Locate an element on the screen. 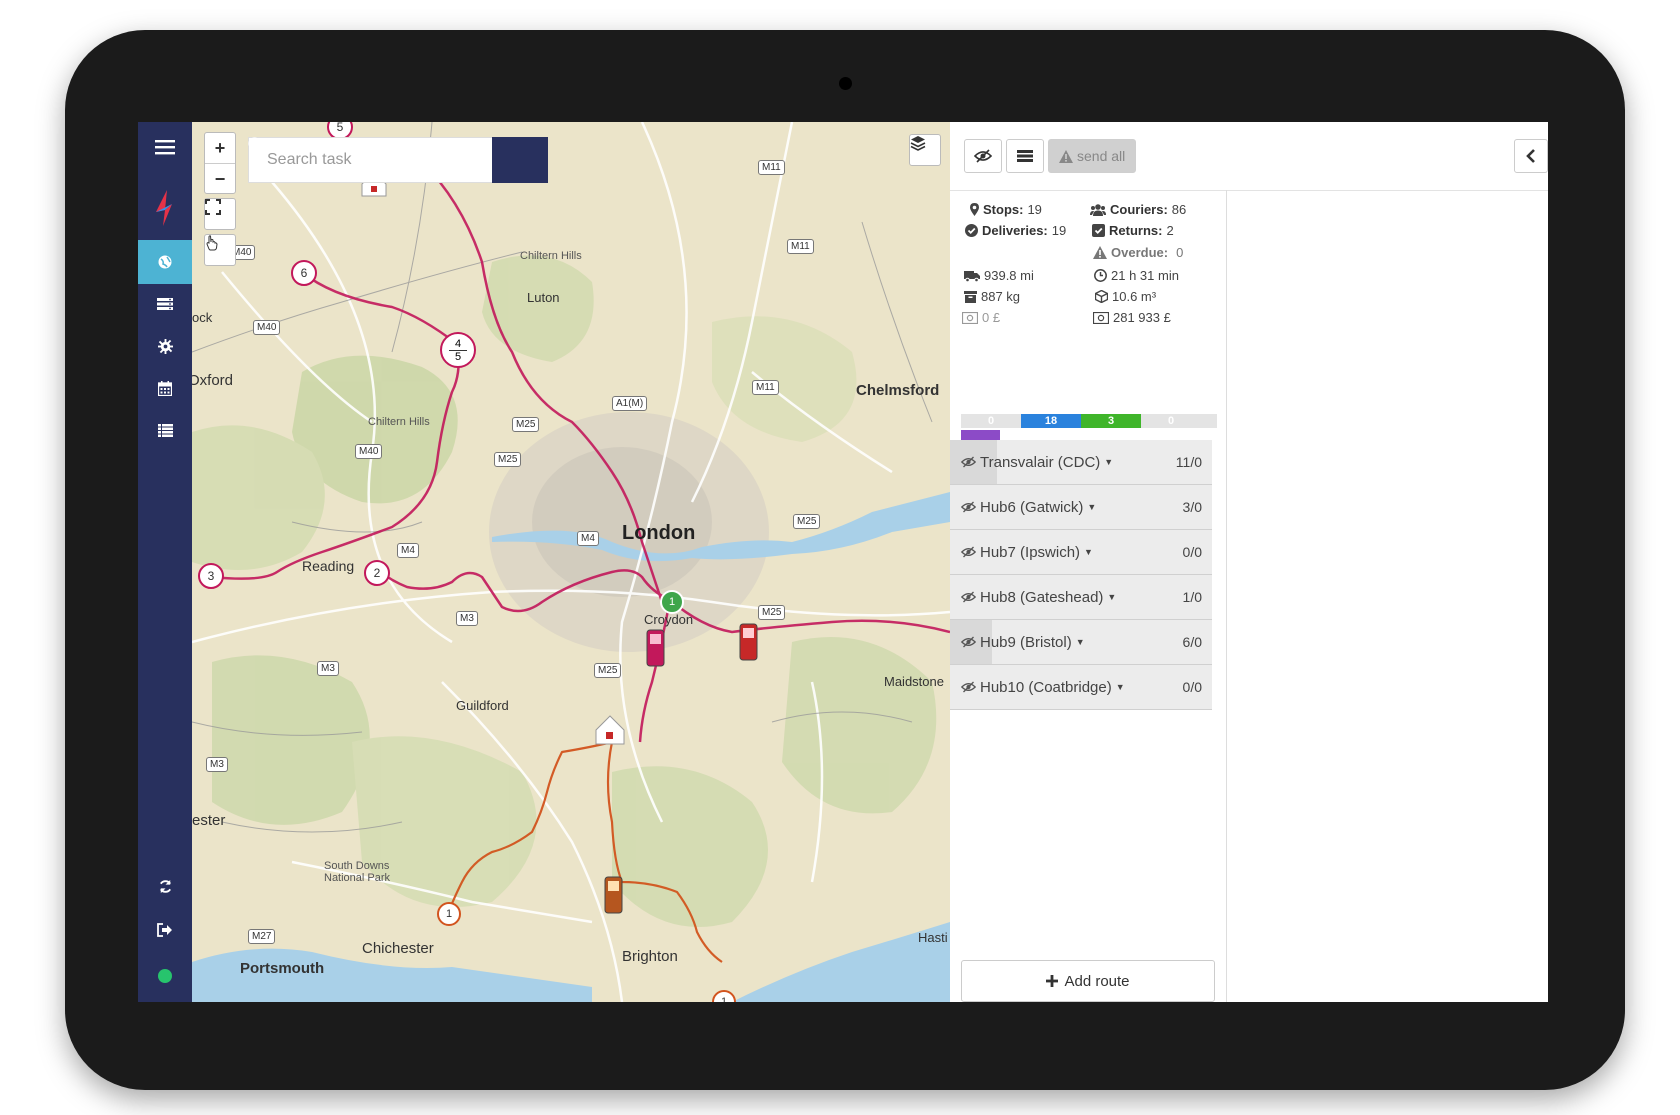  stop-marker-4-5: 4 5 is located at coordinates (458, 350).